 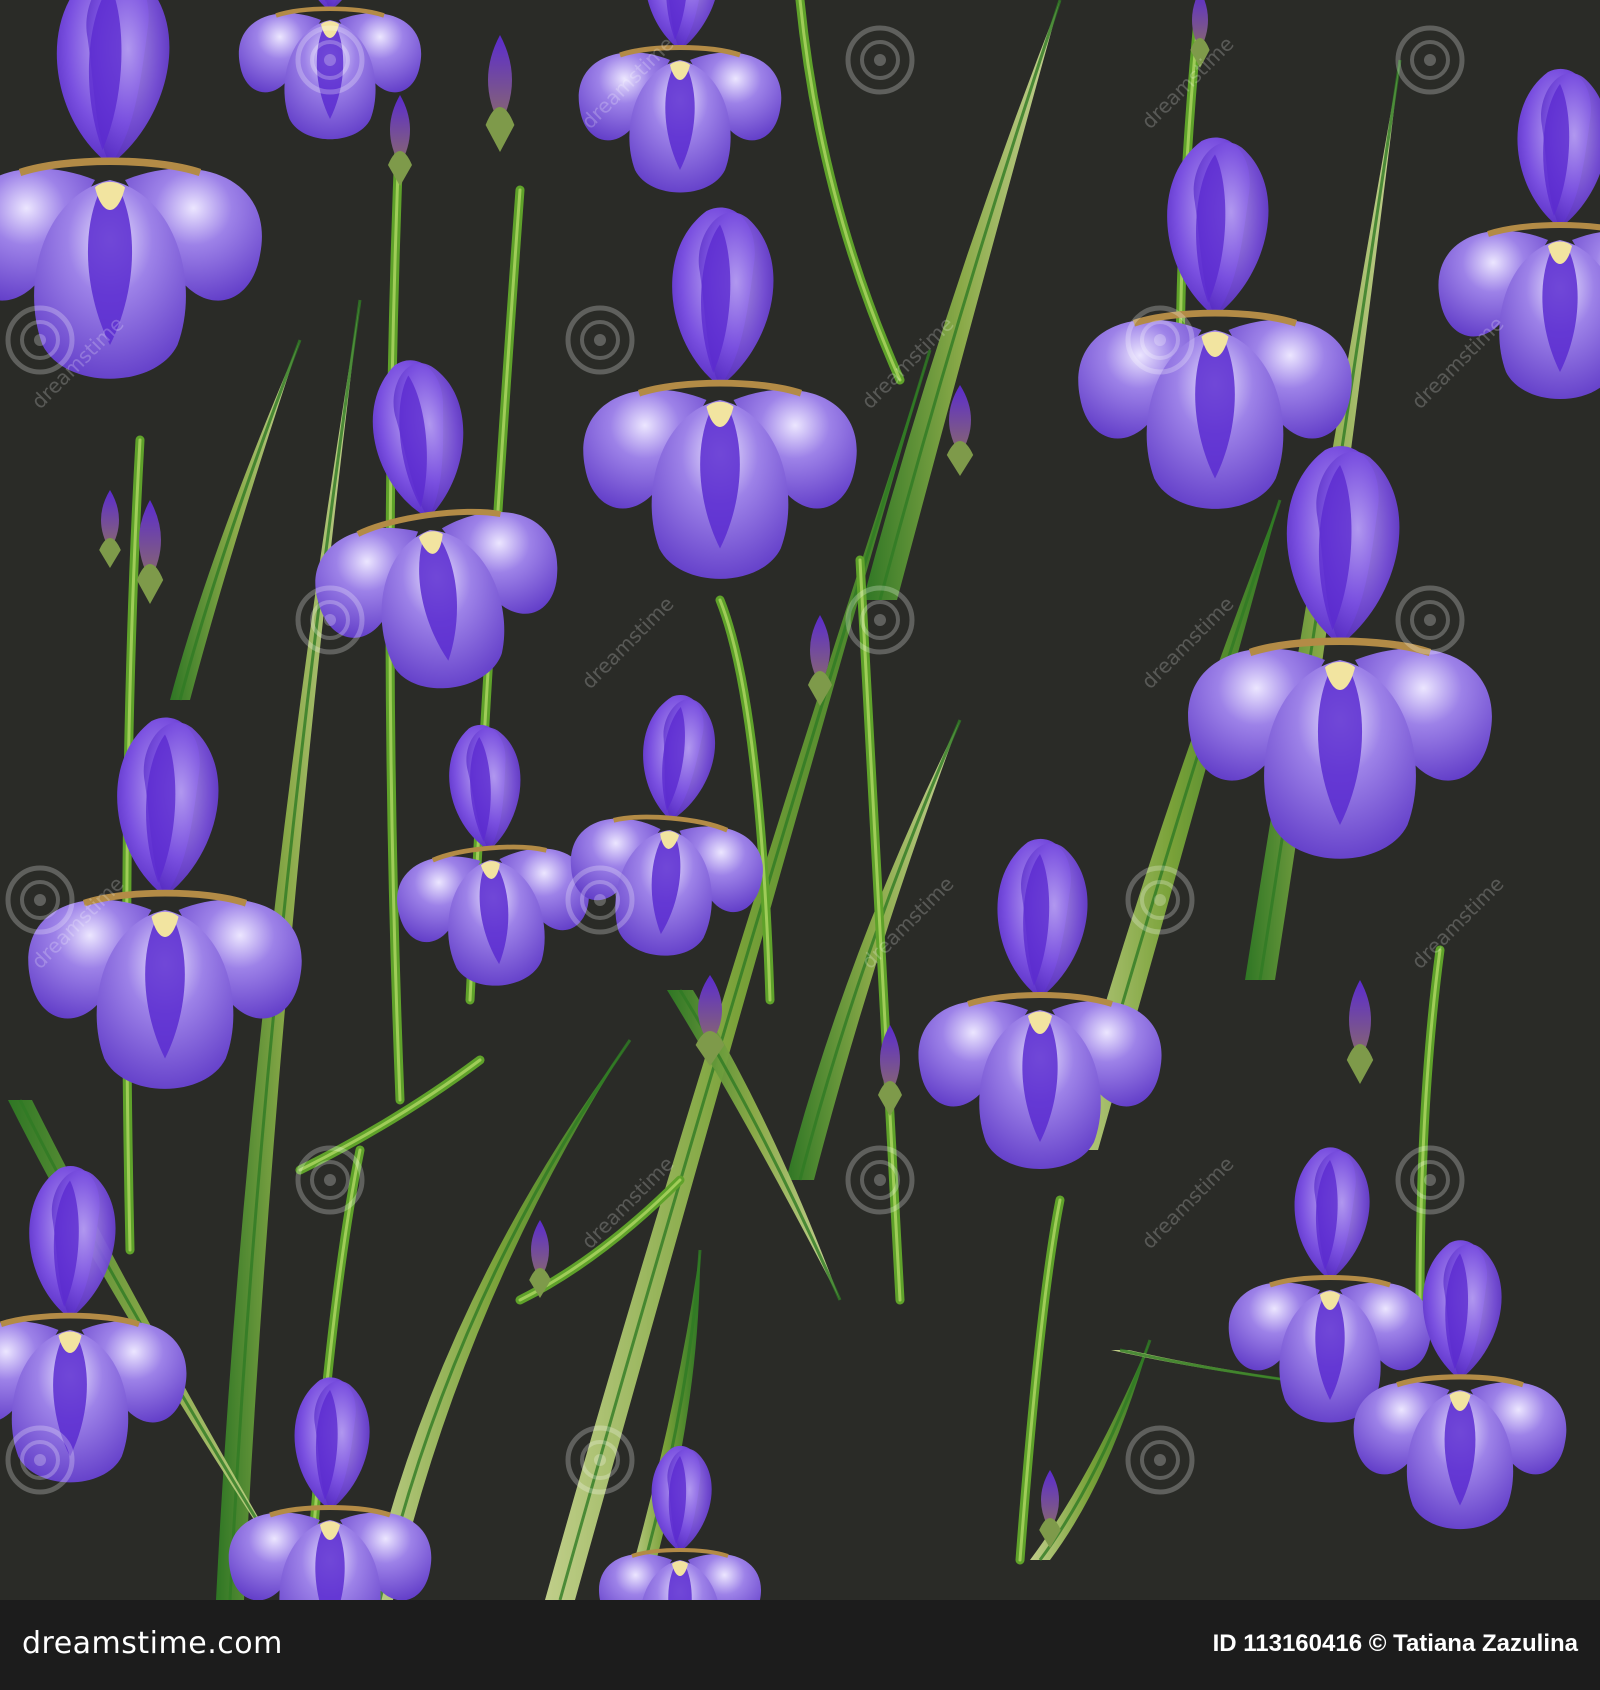 I want to click on footer-site-name: dreamstime.com, so click(x=152, y=1643).